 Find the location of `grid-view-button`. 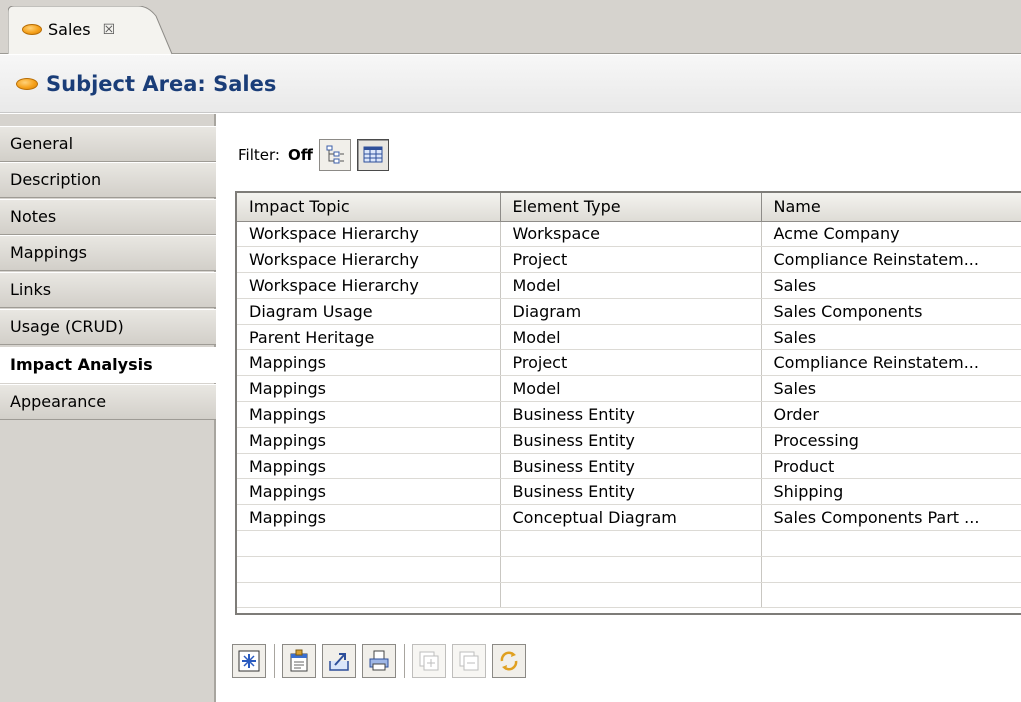

grid-view-button is located at coordinates (372, 155).